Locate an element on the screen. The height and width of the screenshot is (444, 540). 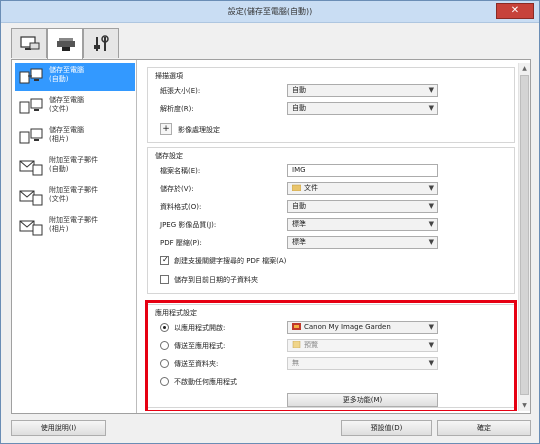
pdf-compression-value: 標準 is located at coordinates (299, 242).